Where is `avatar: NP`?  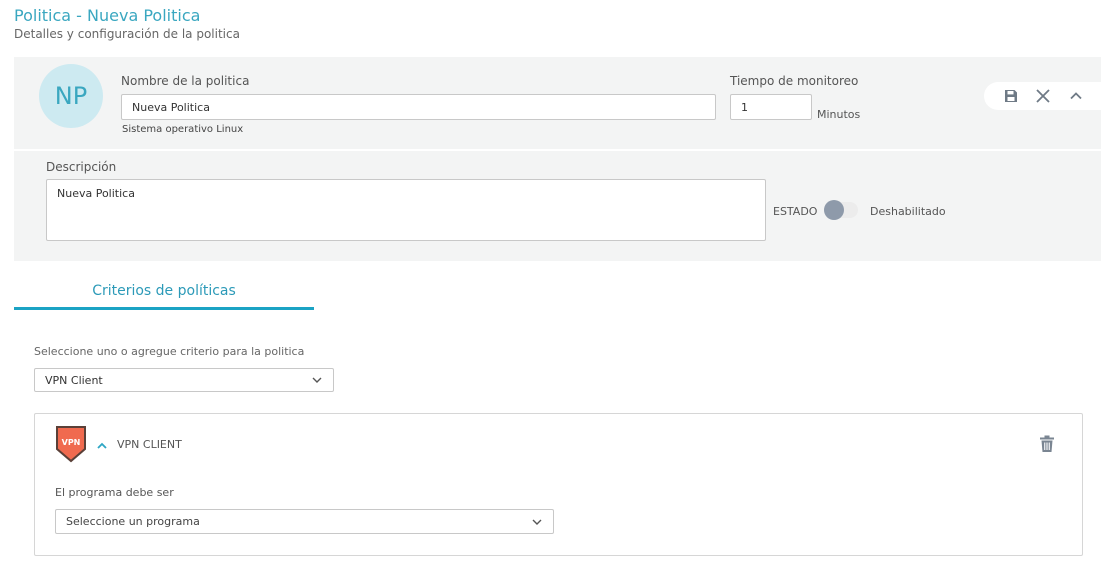 avatar: NP is located at coordinates (71, 96).